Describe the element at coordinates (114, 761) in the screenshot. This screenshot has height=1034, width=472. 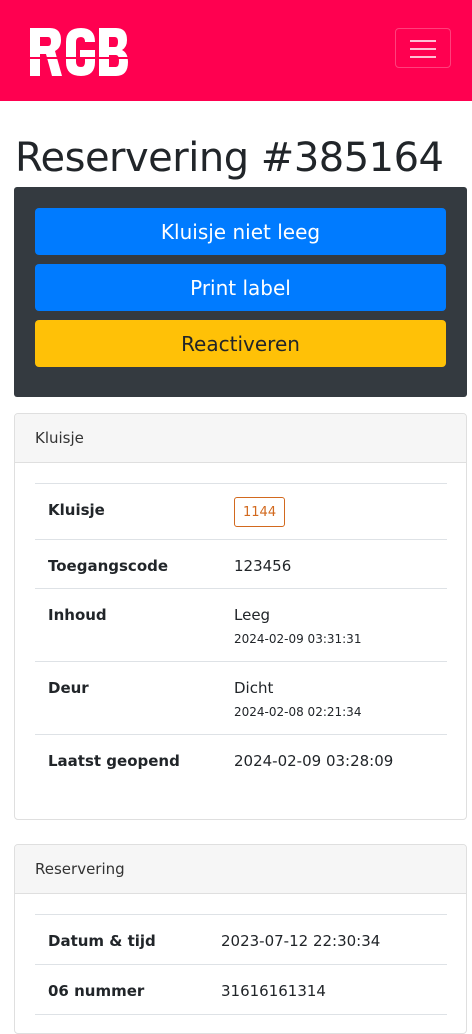
I see `row-label: Laatst geopend` at that location.